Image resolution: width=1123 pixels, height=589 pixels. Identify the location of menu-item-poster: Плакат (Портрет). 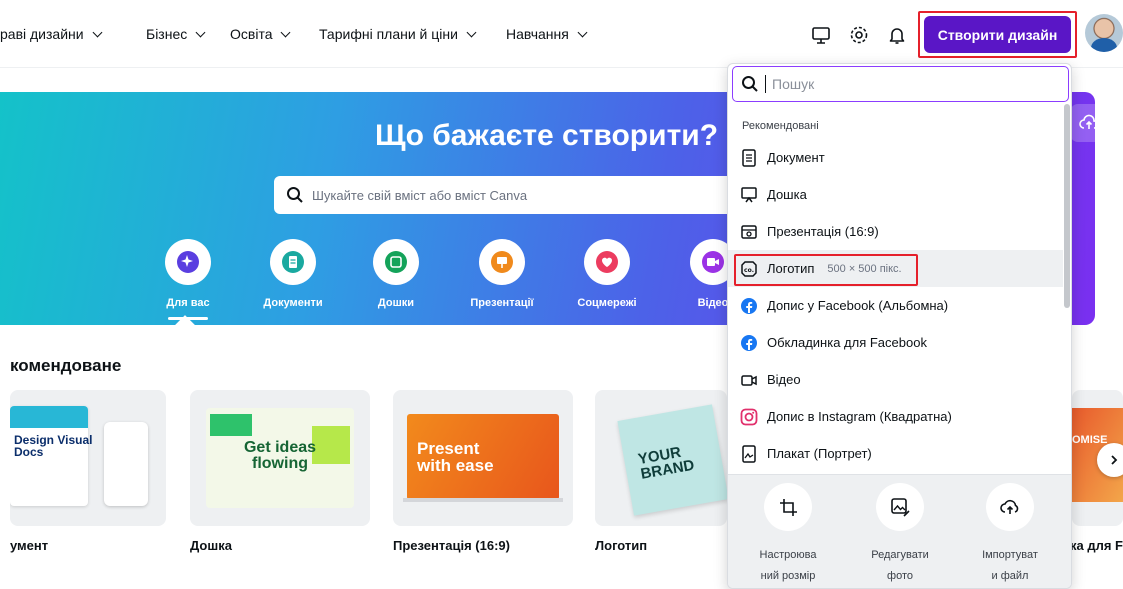
(895, 453).